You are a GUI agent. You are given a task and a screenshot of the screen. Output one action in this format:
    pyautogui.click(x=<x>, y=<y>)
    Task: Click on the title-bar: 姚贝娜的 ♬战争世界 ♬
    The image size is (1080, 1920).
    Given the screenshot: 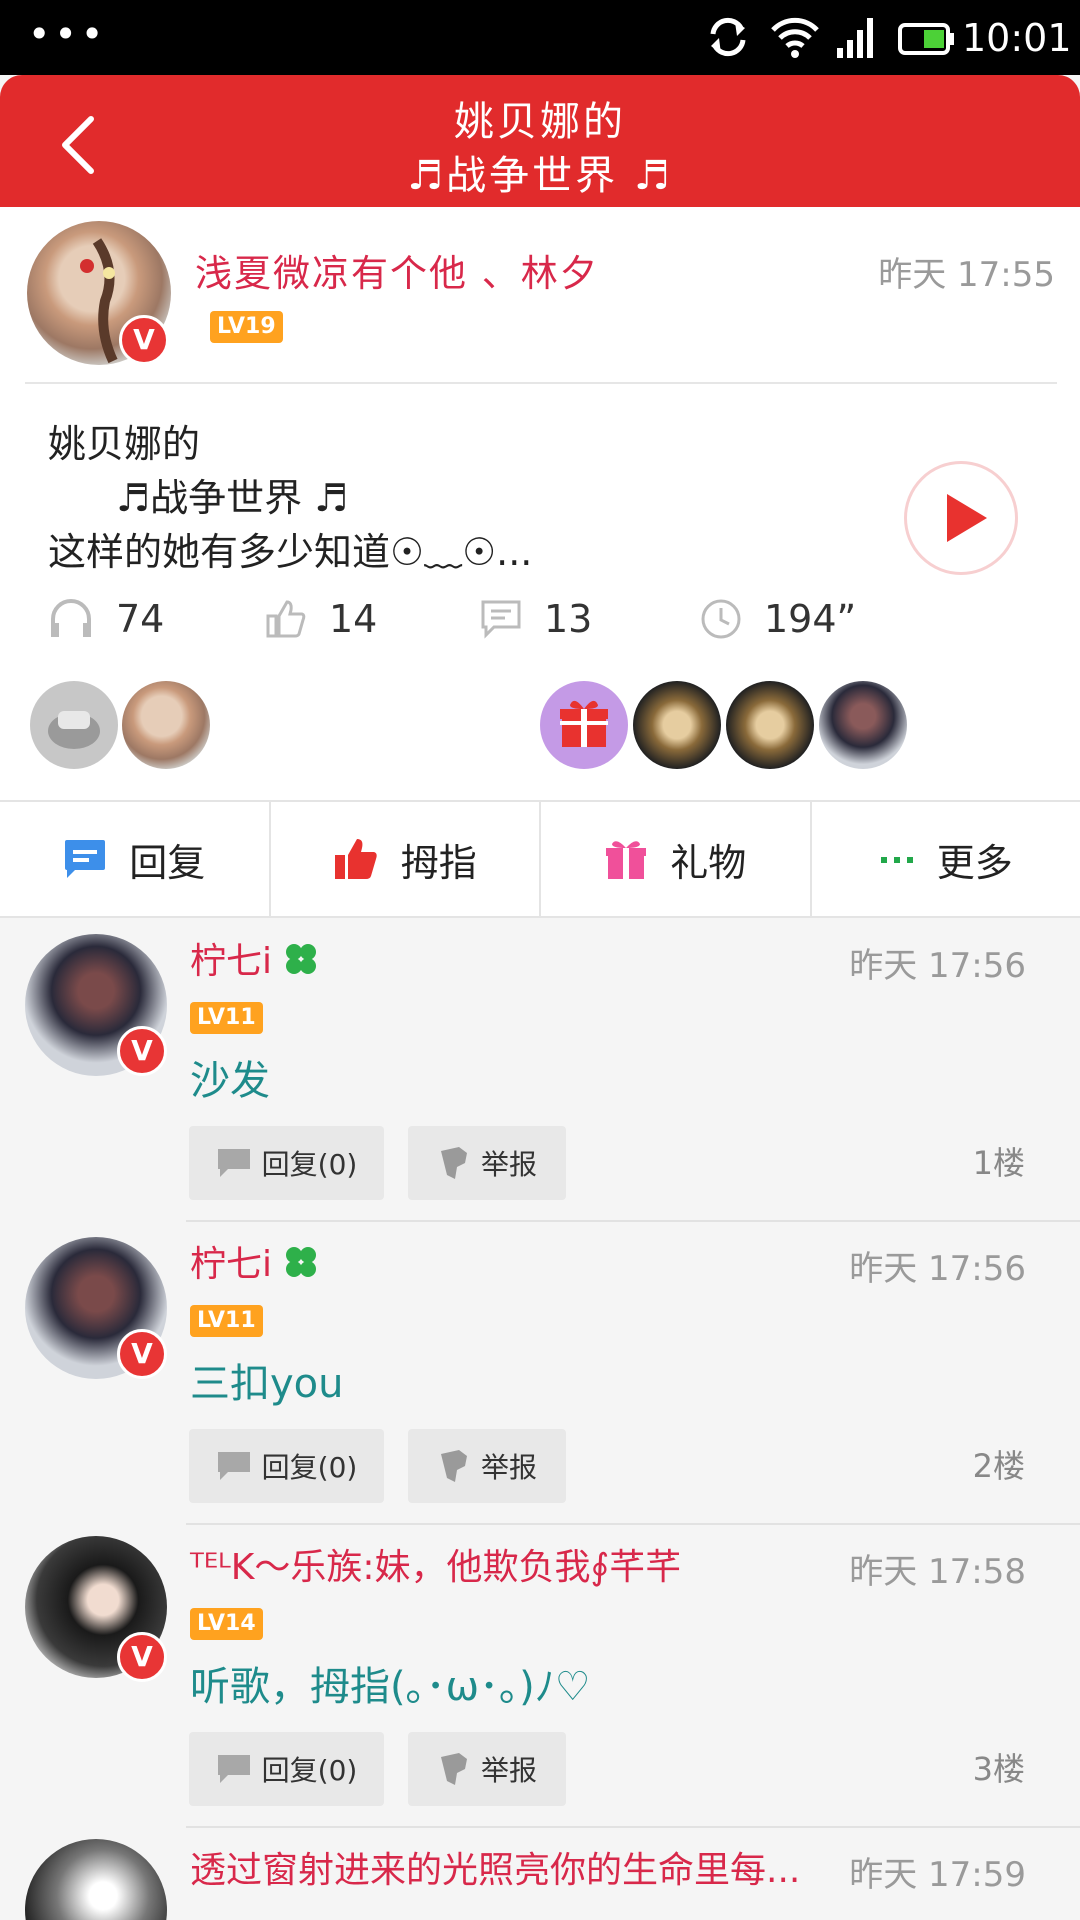 What is the action you would take?
    pyautogui.click(x=540, y=141)
    